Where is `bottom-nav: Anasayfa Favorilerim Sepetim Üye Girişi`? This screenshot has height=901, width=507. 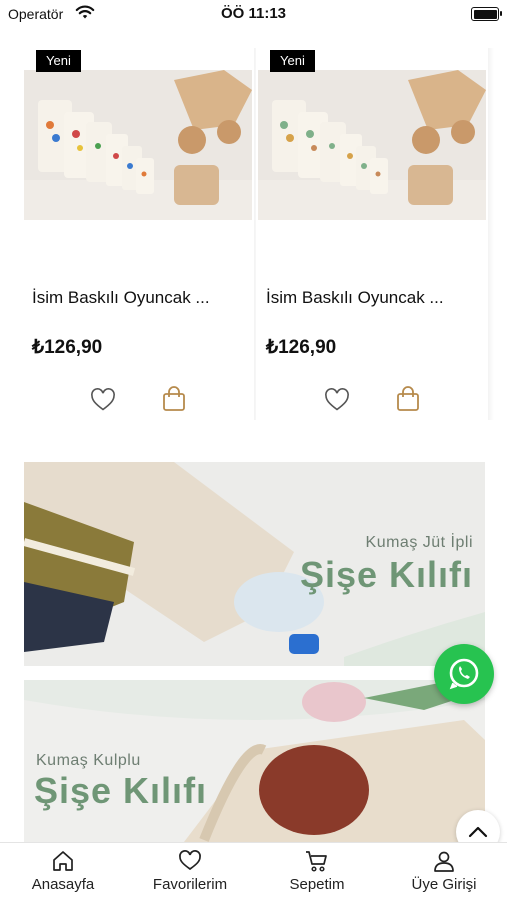
bottom-nav: Anasayfa Favorilerim Sepetim Üye Girişi is located at coordinates (253, 871).